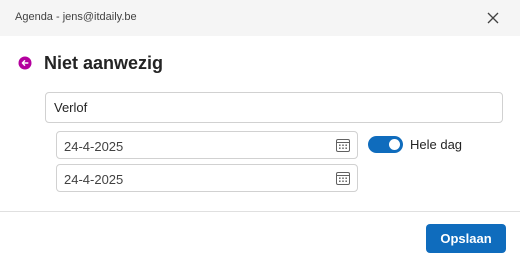 The height and width of the screenshot is (261, 520). I want to click on all-day-toggle, so click(385, 144).